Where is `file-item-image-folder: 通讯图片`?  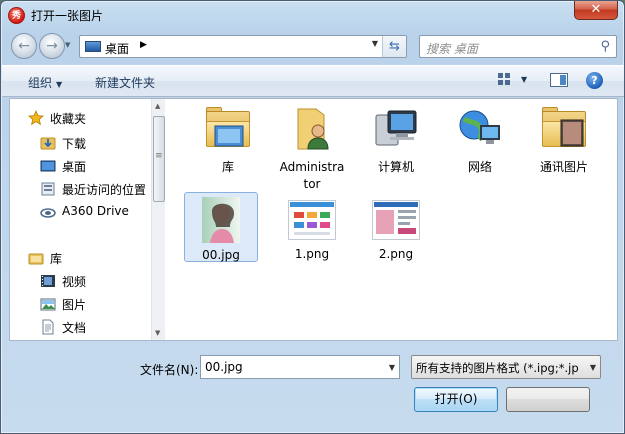
file-item-image-folder: 通讯图片 is located at coordinates (564, 140).